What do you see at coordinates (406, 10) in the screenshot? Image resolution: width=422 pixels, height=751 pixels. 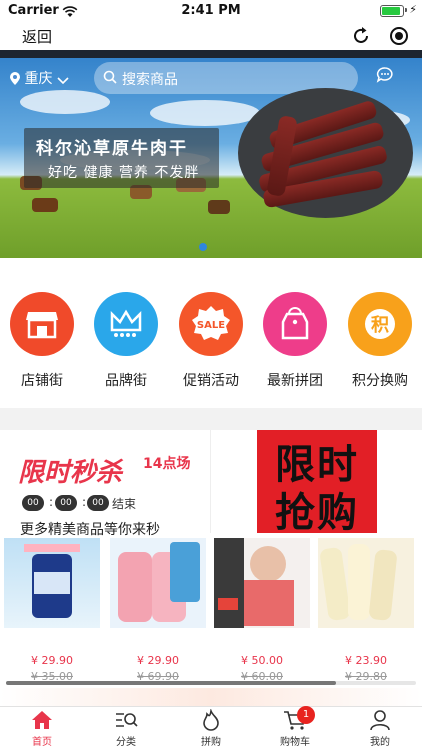 I see `battery-tip` at bounding box center [406, 10].